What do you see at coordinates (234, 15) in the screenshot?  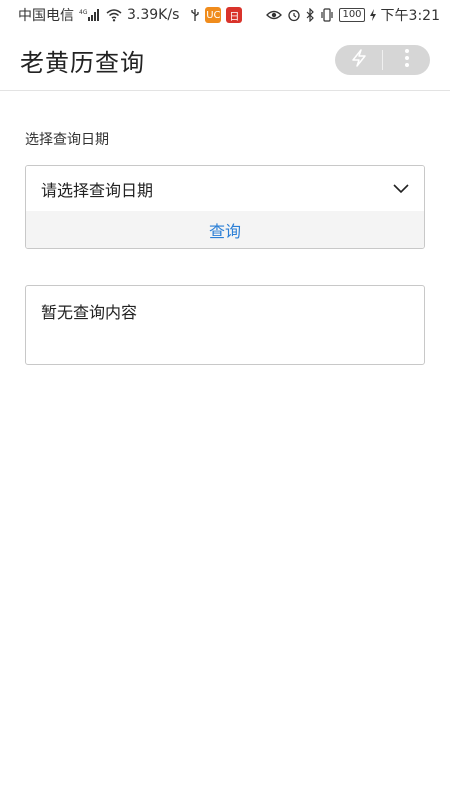 I see `calendar-app-icon: 日` at bounding box center [234, 15].